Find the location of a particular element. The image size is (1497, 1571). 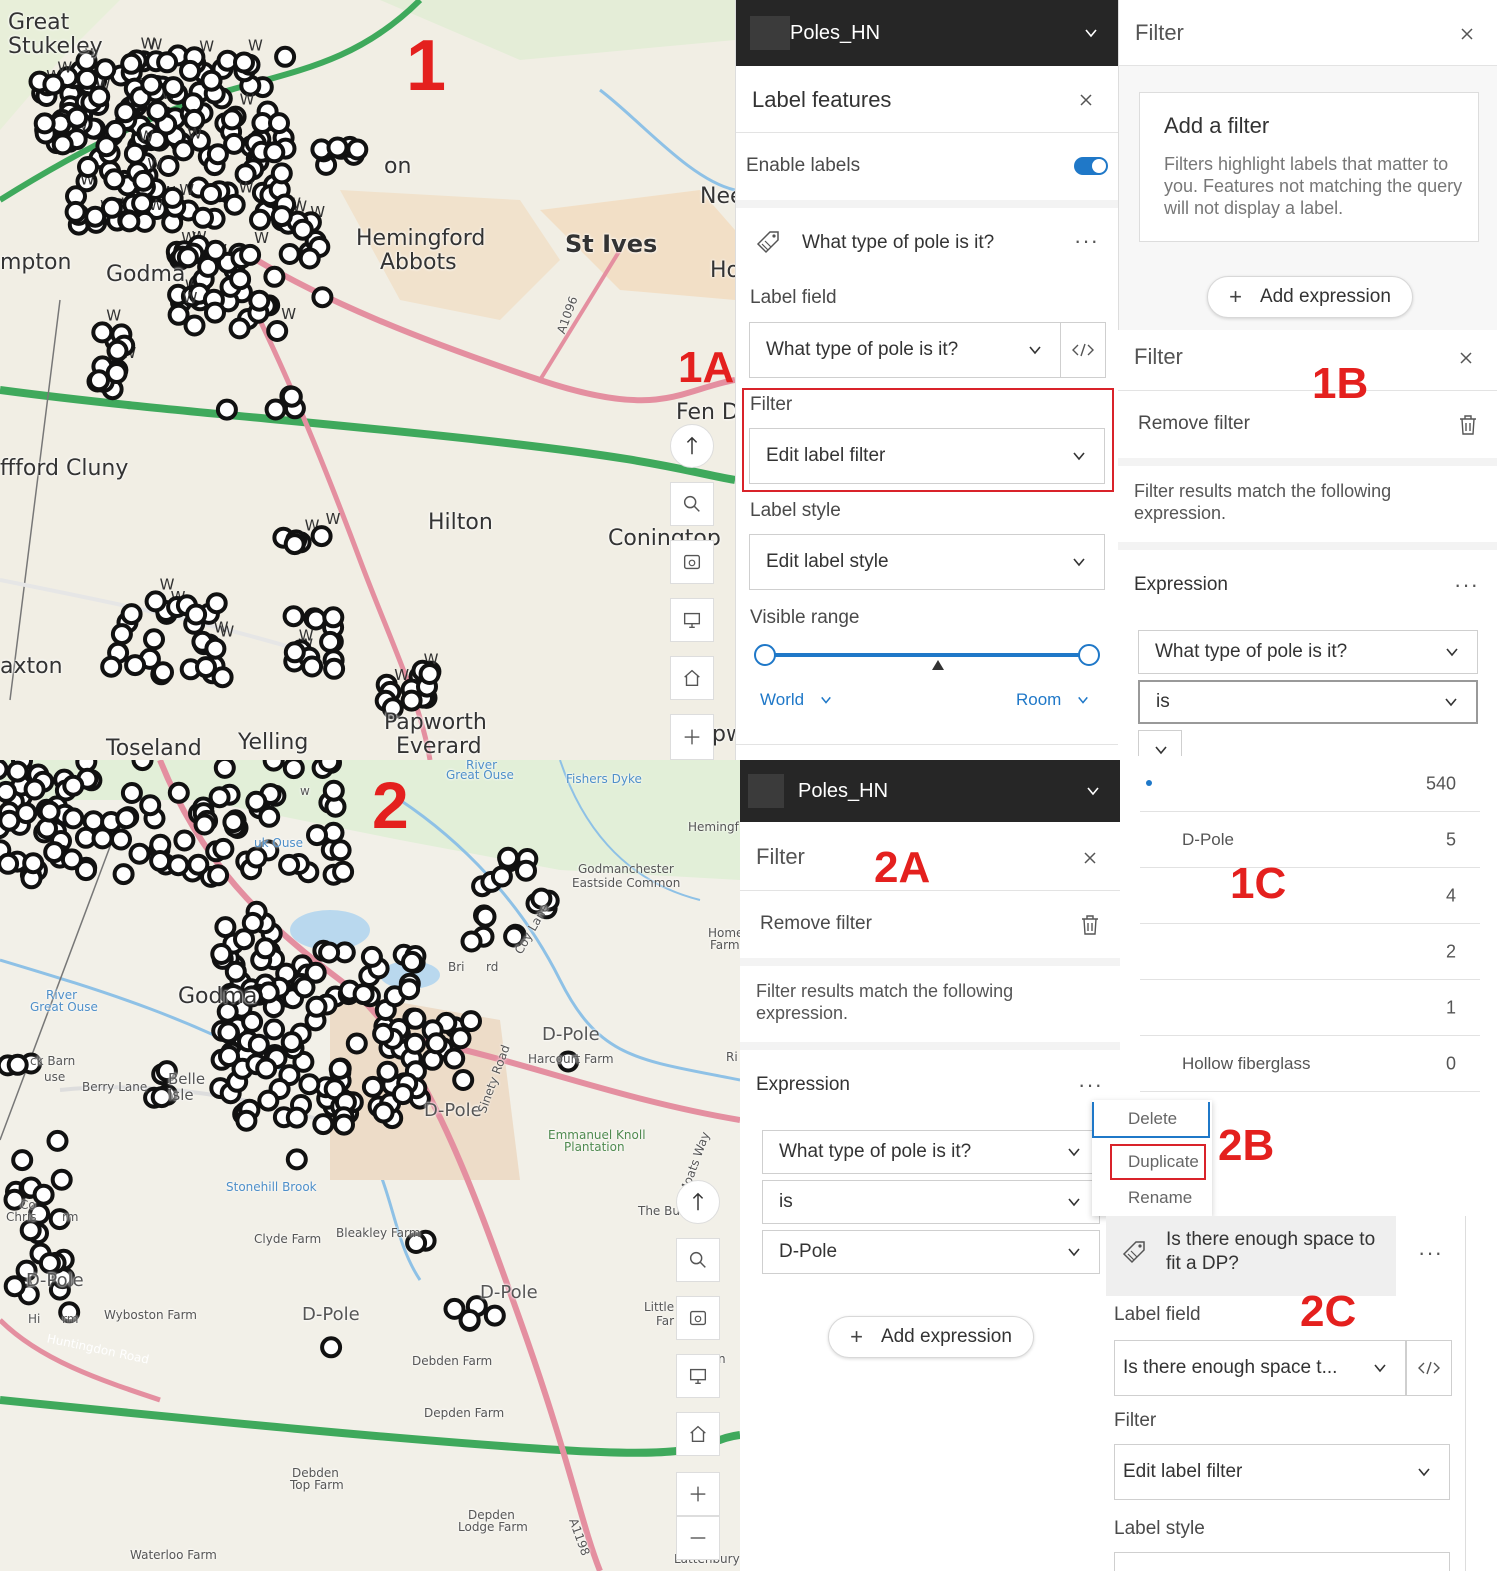

compass-button is located at coordinates (698, 1202).